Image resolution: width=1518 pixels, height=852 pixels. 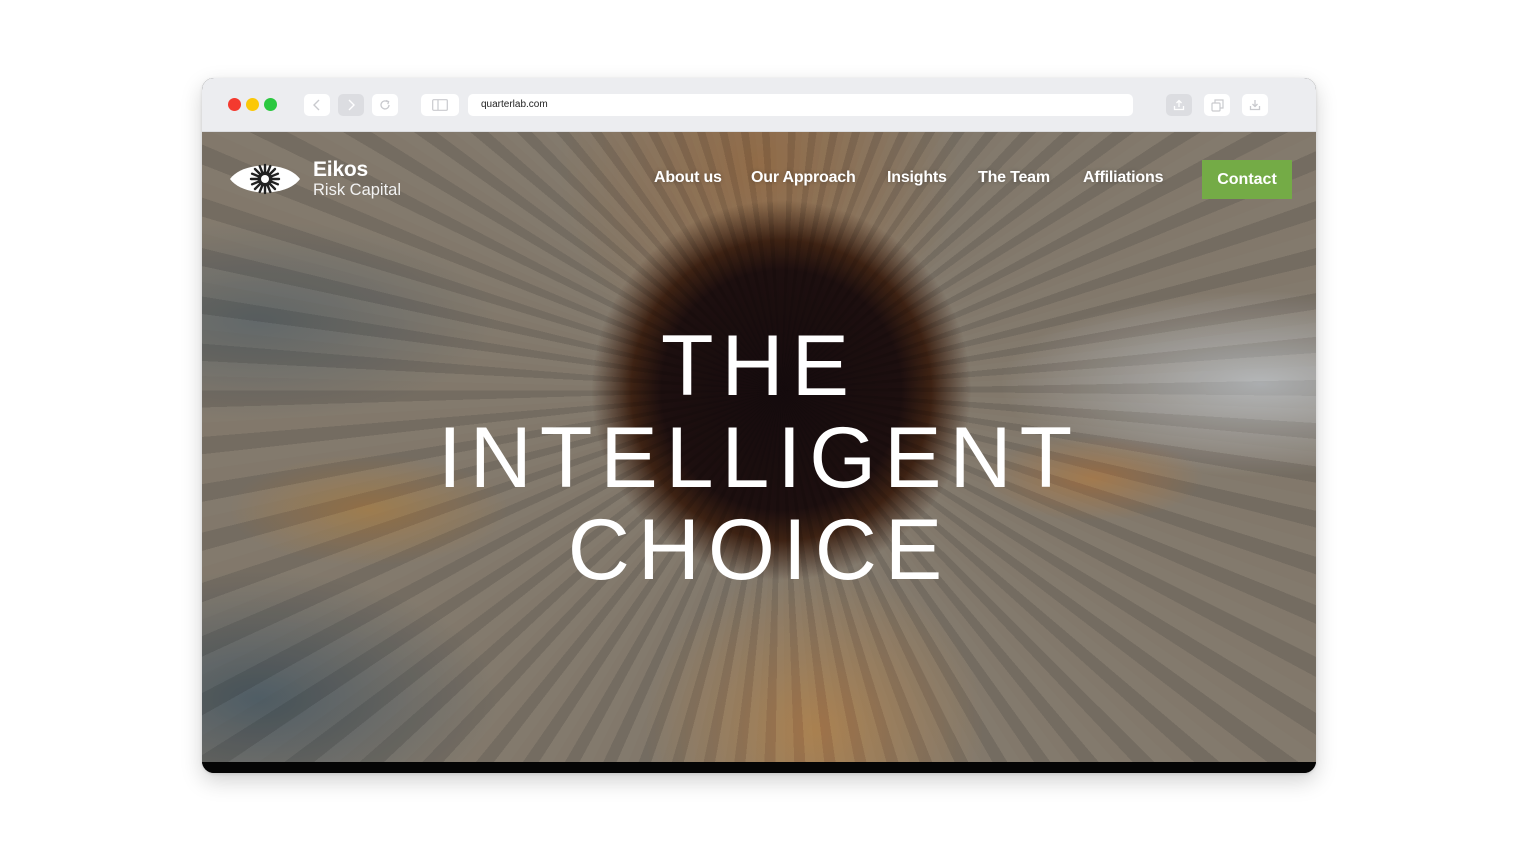 I want to click on address-bar: quarterlab.com, so click(x=800, y=105).